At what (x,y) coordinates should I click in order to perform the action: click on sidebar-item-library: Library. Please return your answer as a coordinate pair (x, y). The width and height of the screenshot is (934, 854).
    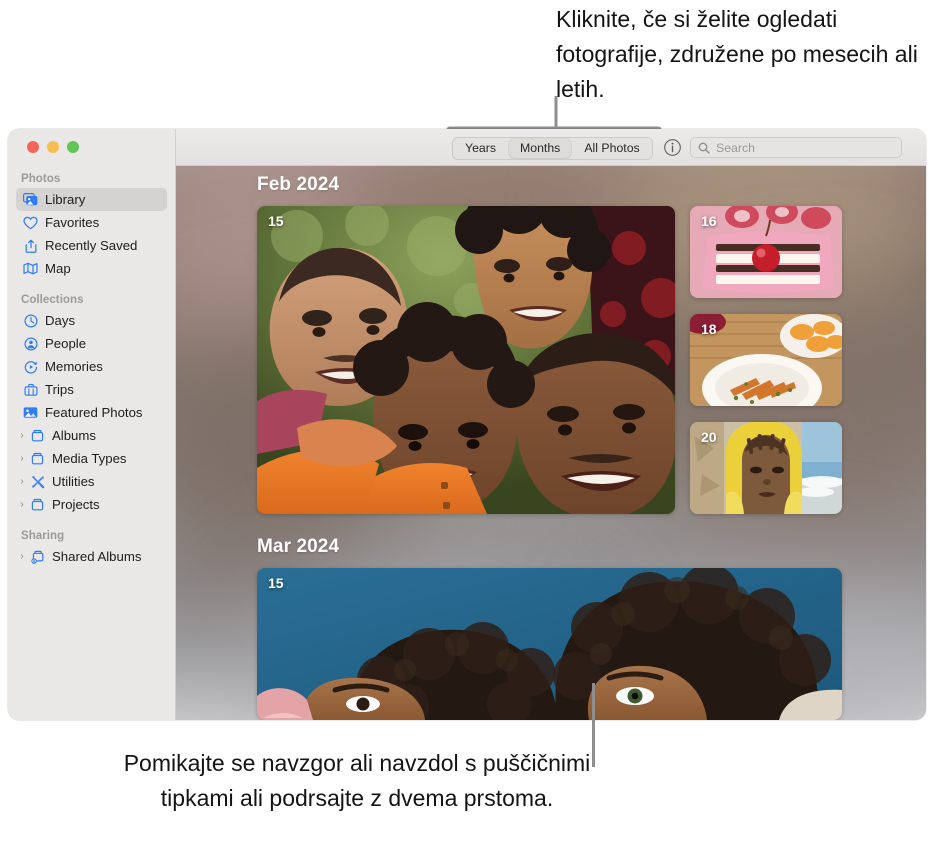
    Looking at the image, I should click on (91, 199).